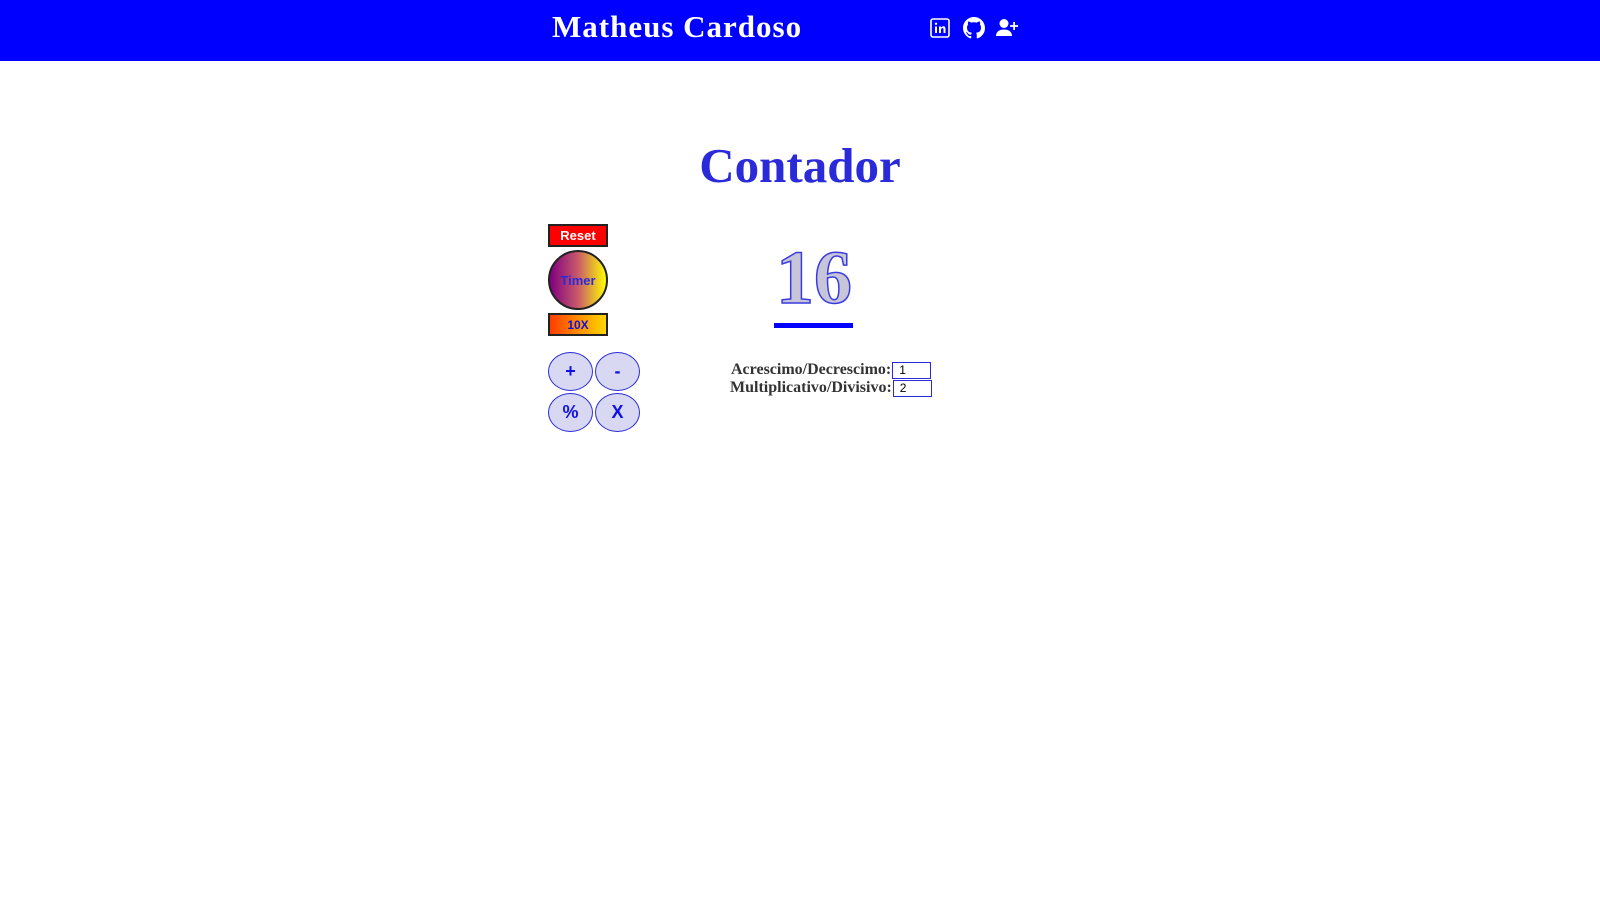 This screenshot has width=1600, height=900. Describe the element at coordinates (912, 388) in the screenshot. I see `multiplier-input` at that location.